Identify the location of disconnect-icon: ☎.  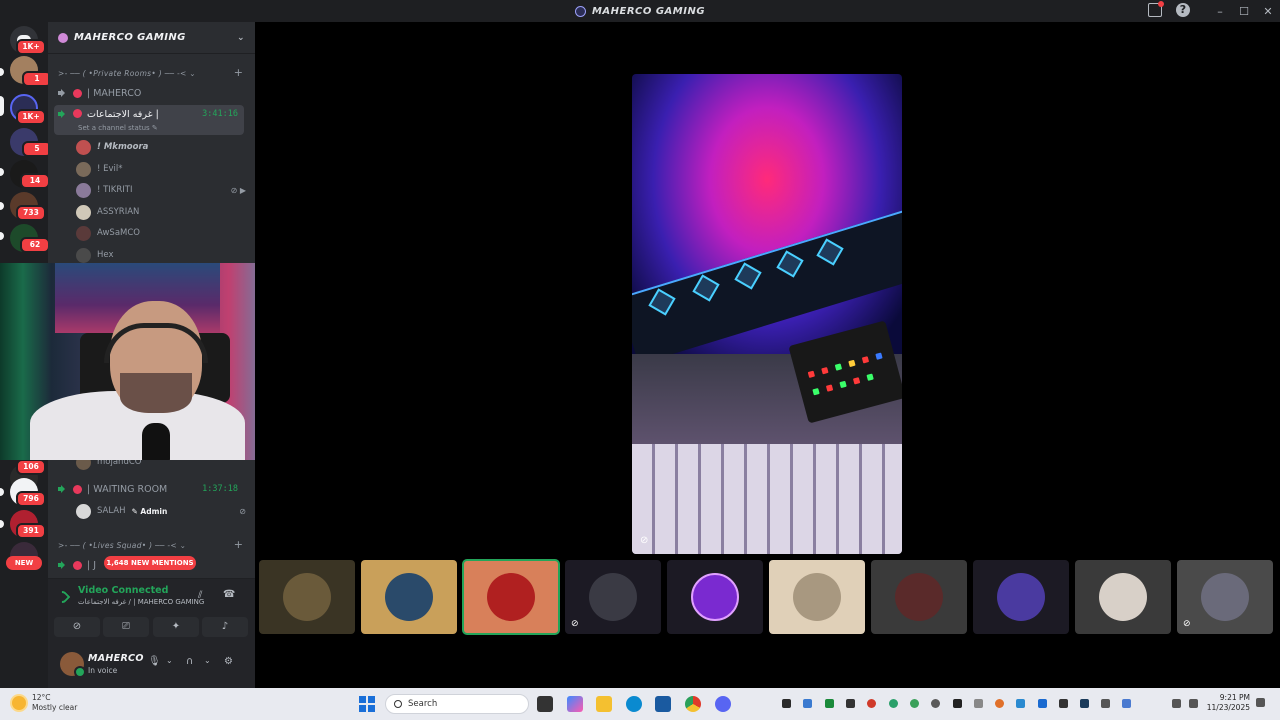
(229, 594).